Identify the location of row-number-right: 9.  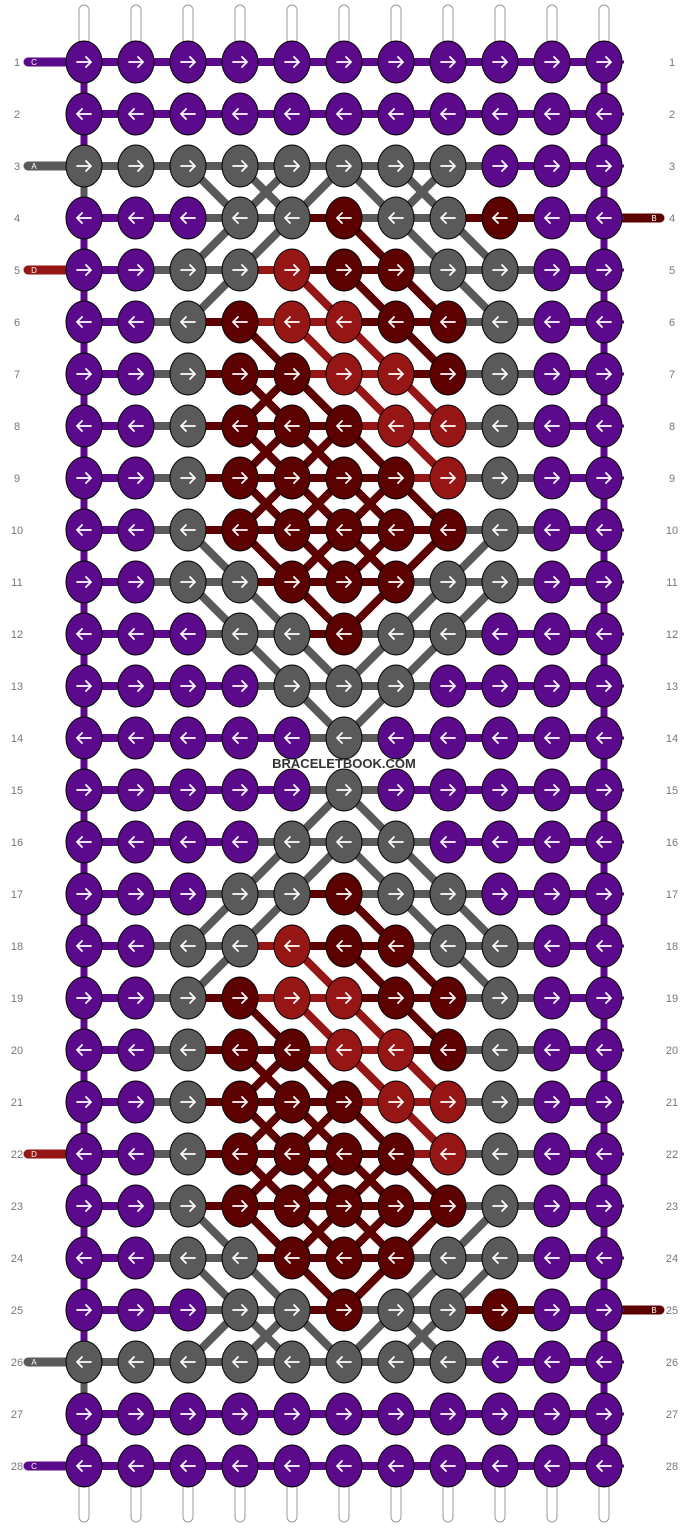
(672, 479).